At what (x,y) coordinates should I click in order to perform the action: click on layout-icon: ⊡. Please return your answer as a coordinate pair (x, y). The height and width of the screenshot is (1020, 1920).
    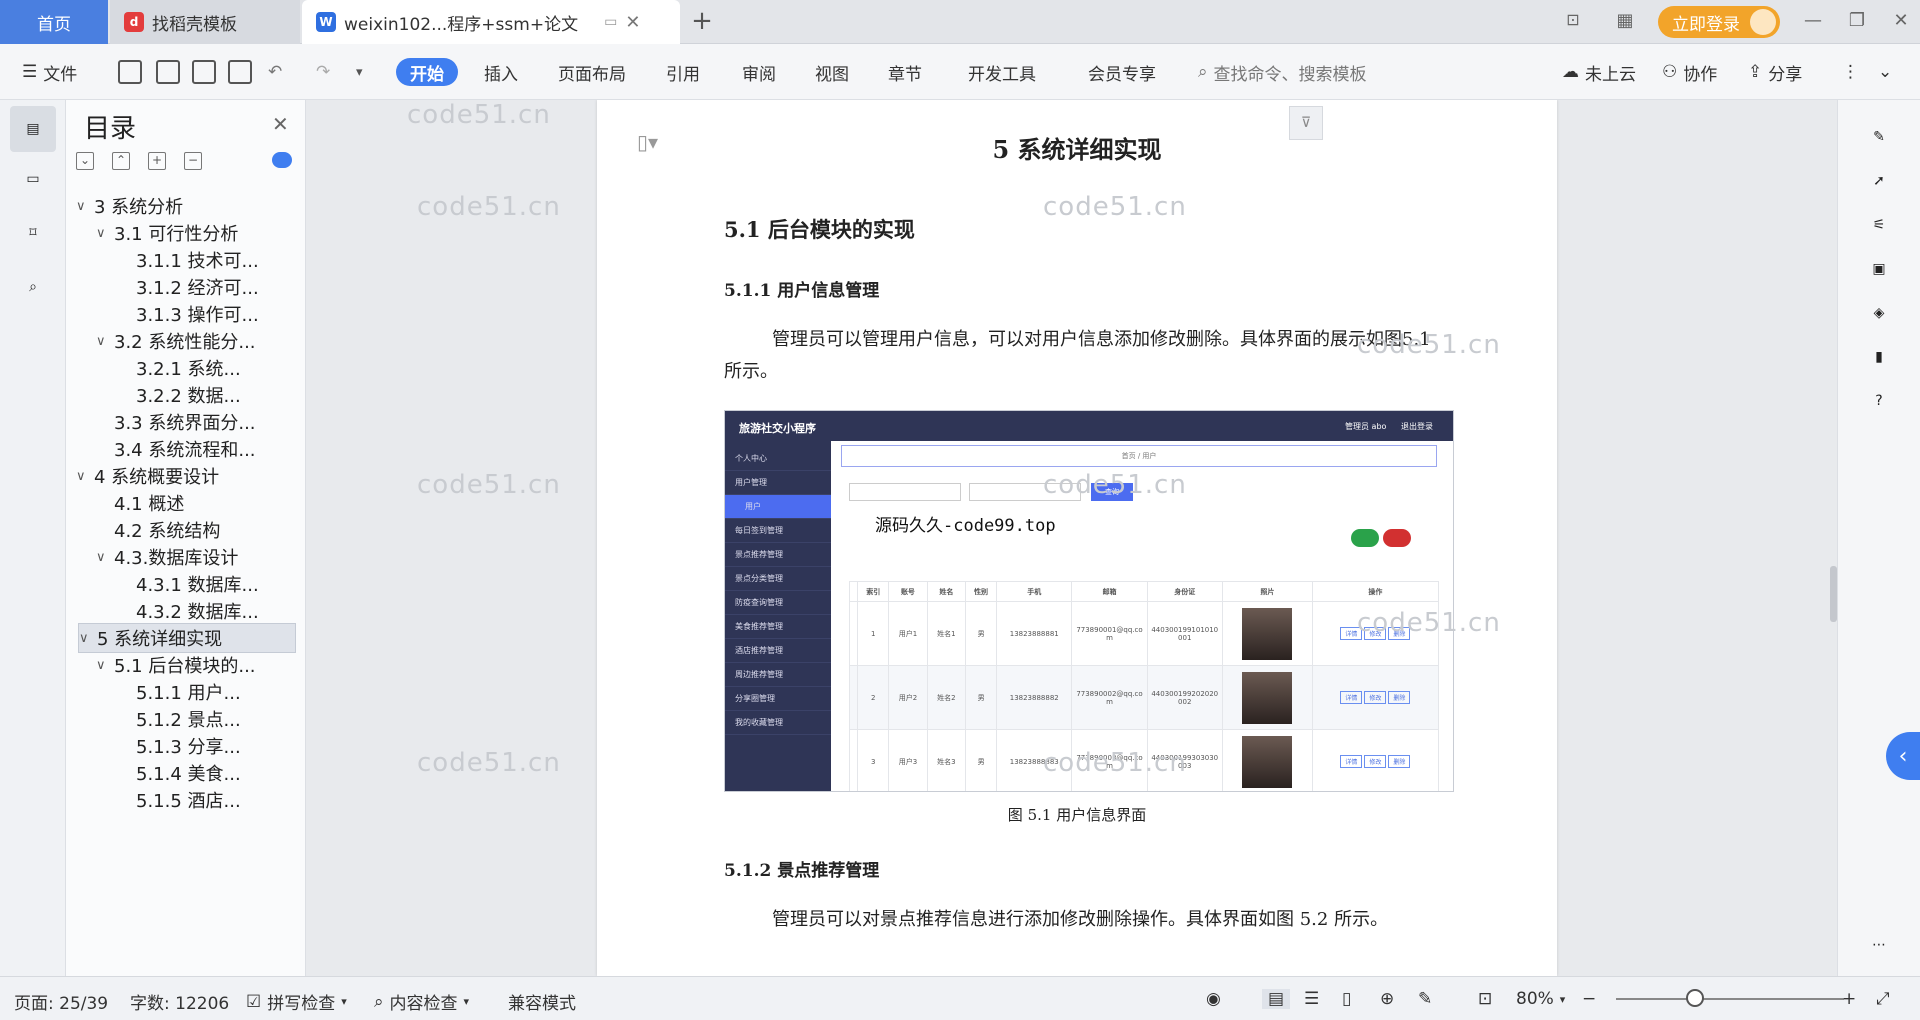
    Looking at the image, I should click on (1573, 22).